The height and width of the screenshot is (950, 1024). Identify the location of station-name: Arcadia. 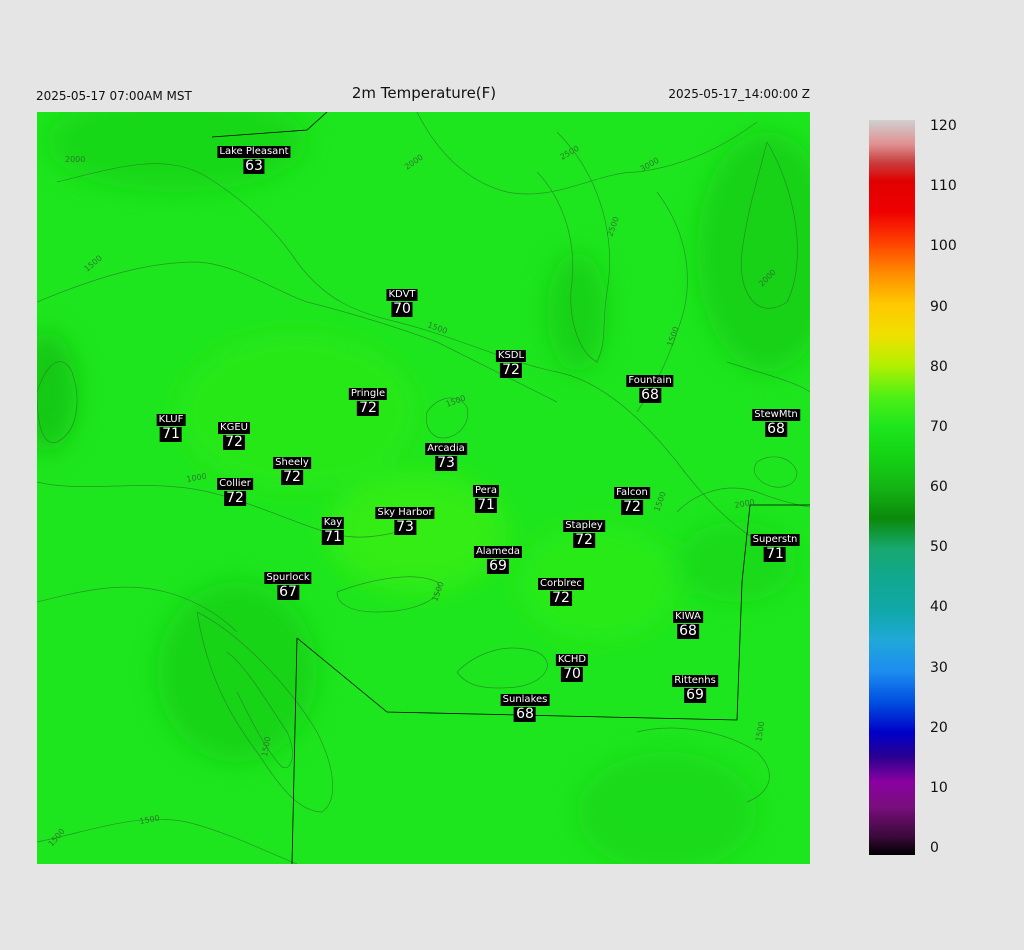
(446, 449).